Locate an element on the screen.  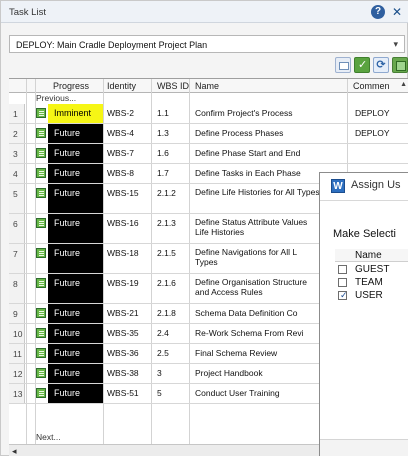
check-icon is located at coordinates (362, 65).